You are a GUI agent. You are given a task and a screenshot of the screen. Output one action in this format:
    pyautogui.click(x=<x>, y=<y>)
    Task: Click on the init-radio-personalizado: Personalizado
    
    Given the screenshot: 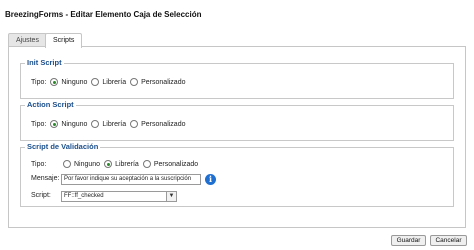 What is the action you would take?
    pyautogui.click(x=158, y=82)
    